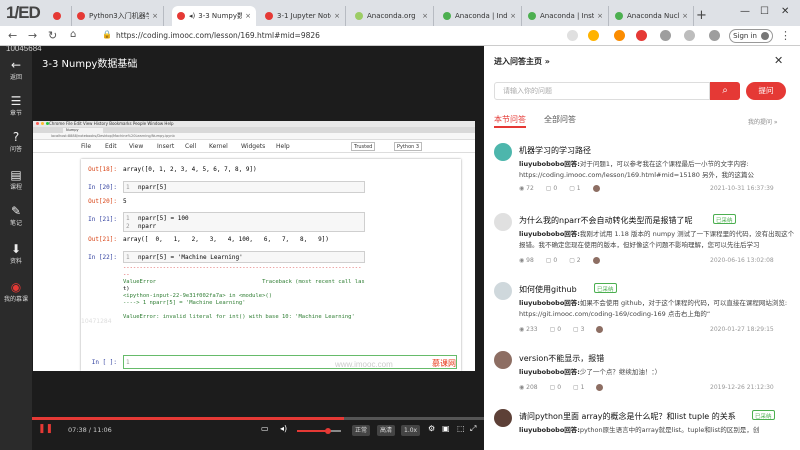 This screenshot has height=450, width=800. I want to click on sidebar-item-materials: ⬇ 资料, so click(16, 253).